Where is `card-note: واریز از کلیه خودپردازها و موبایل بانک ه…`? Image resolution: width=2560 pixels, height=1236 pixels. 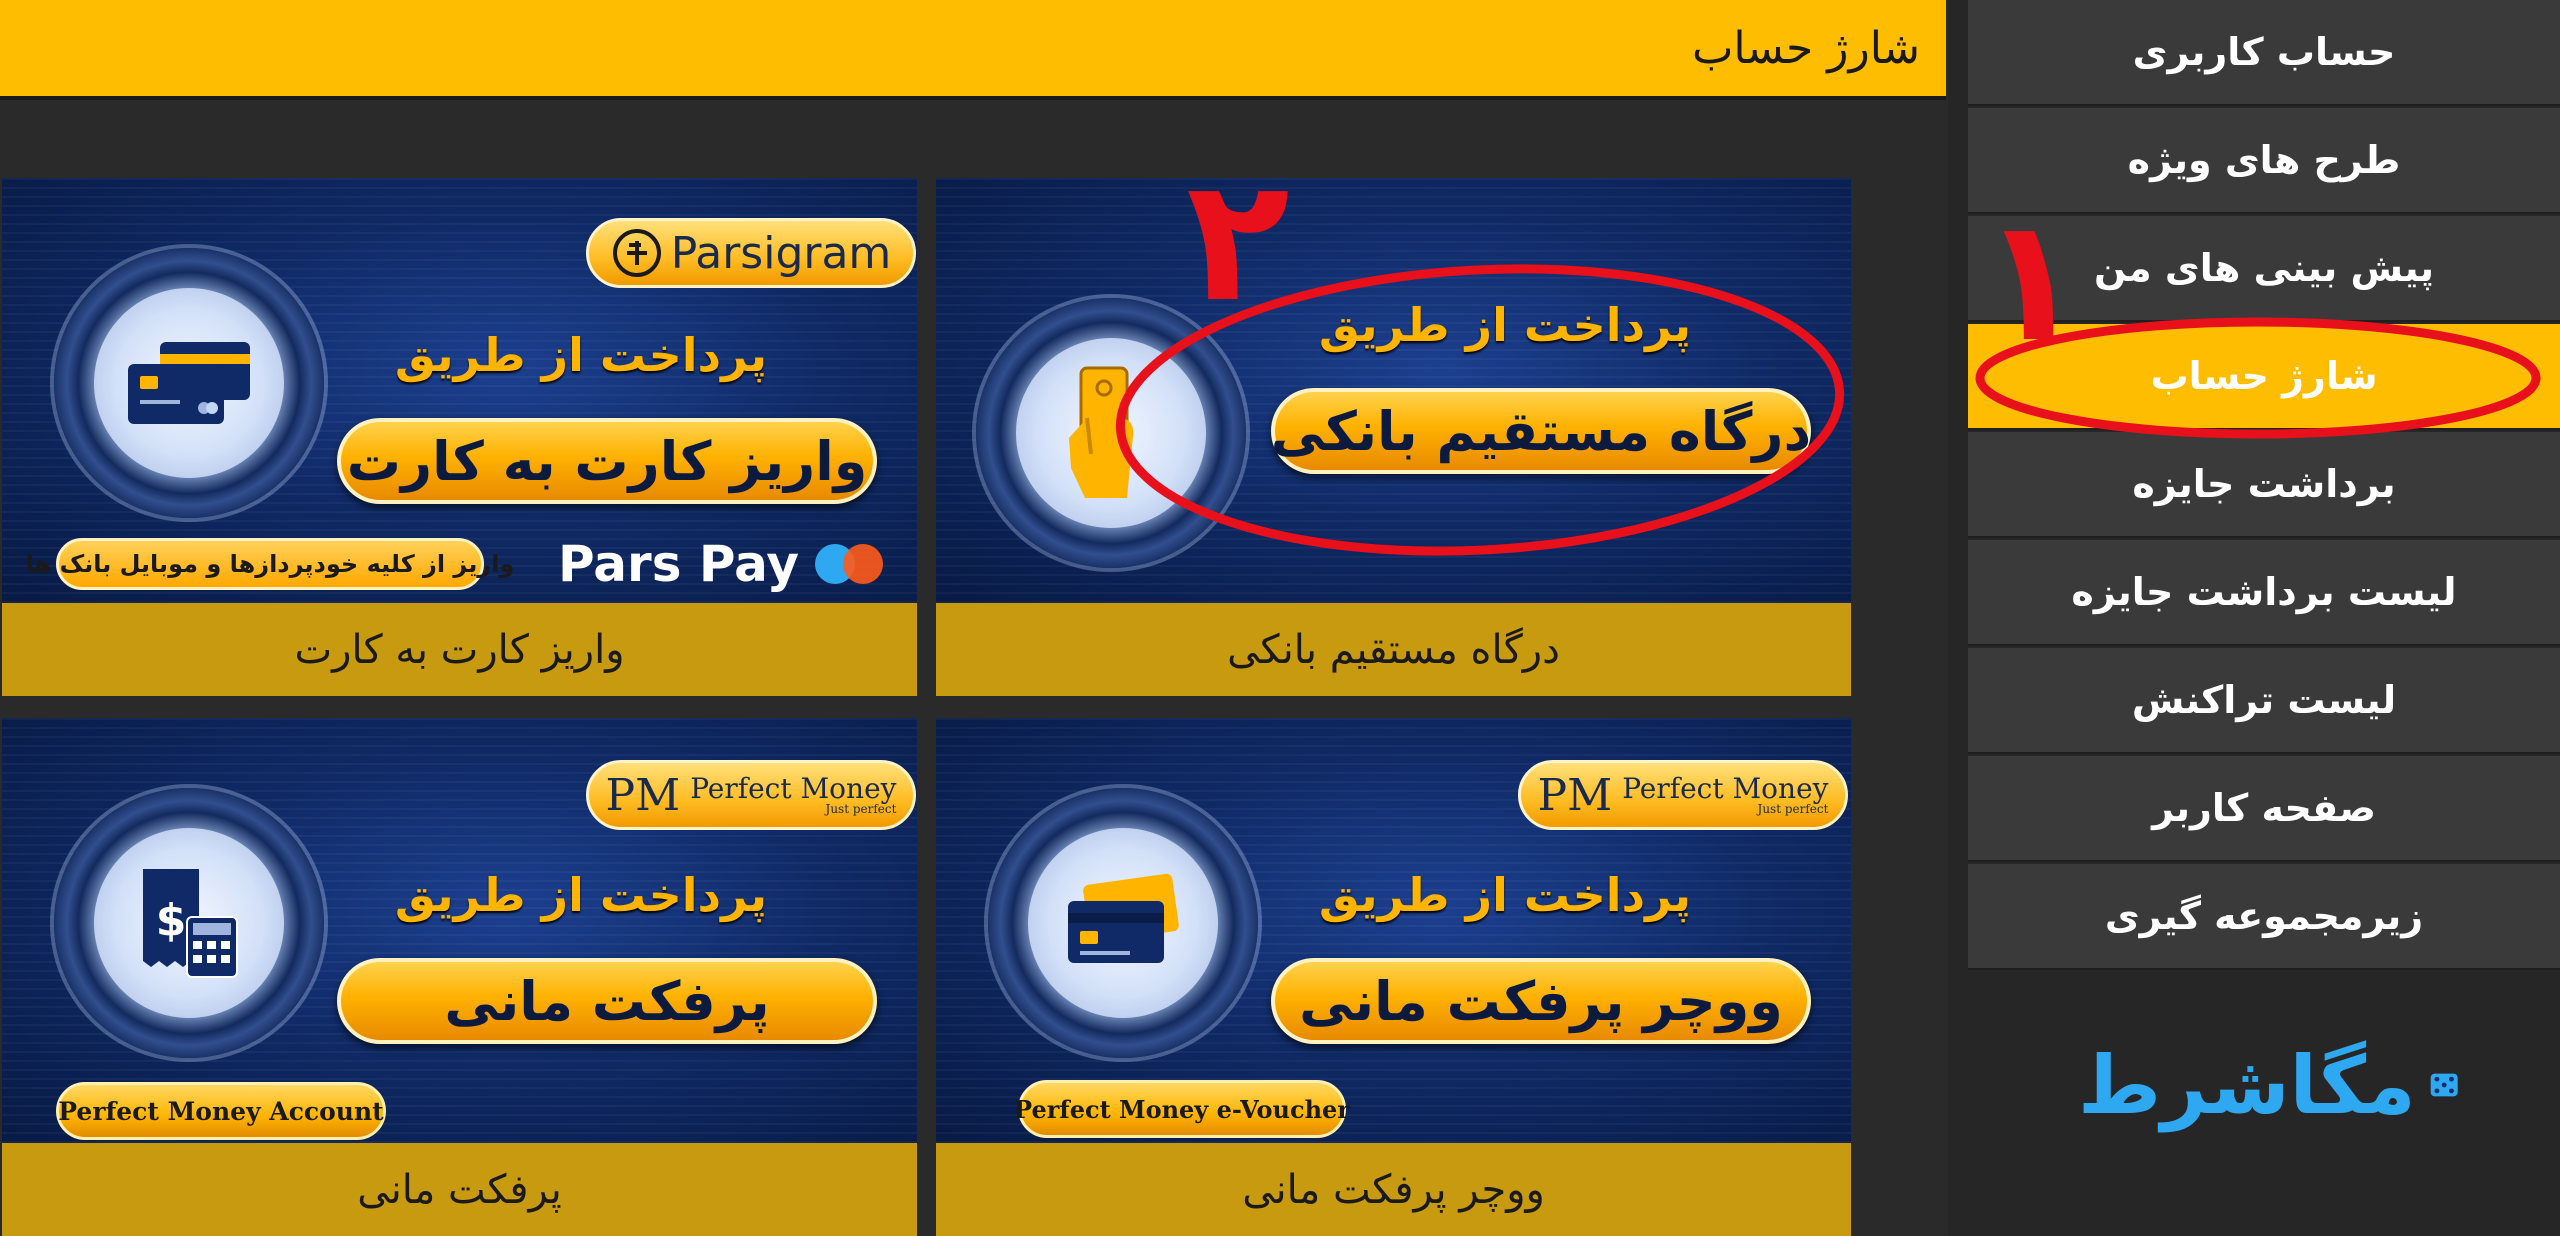
card-note: واریز از کلیه خودپردازها و موبایل بانک ه… is located at coordinates (270, 564).